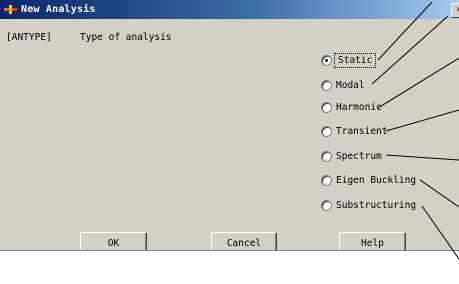  I want to click on command-description: Type of analysis, so click(126, 37).